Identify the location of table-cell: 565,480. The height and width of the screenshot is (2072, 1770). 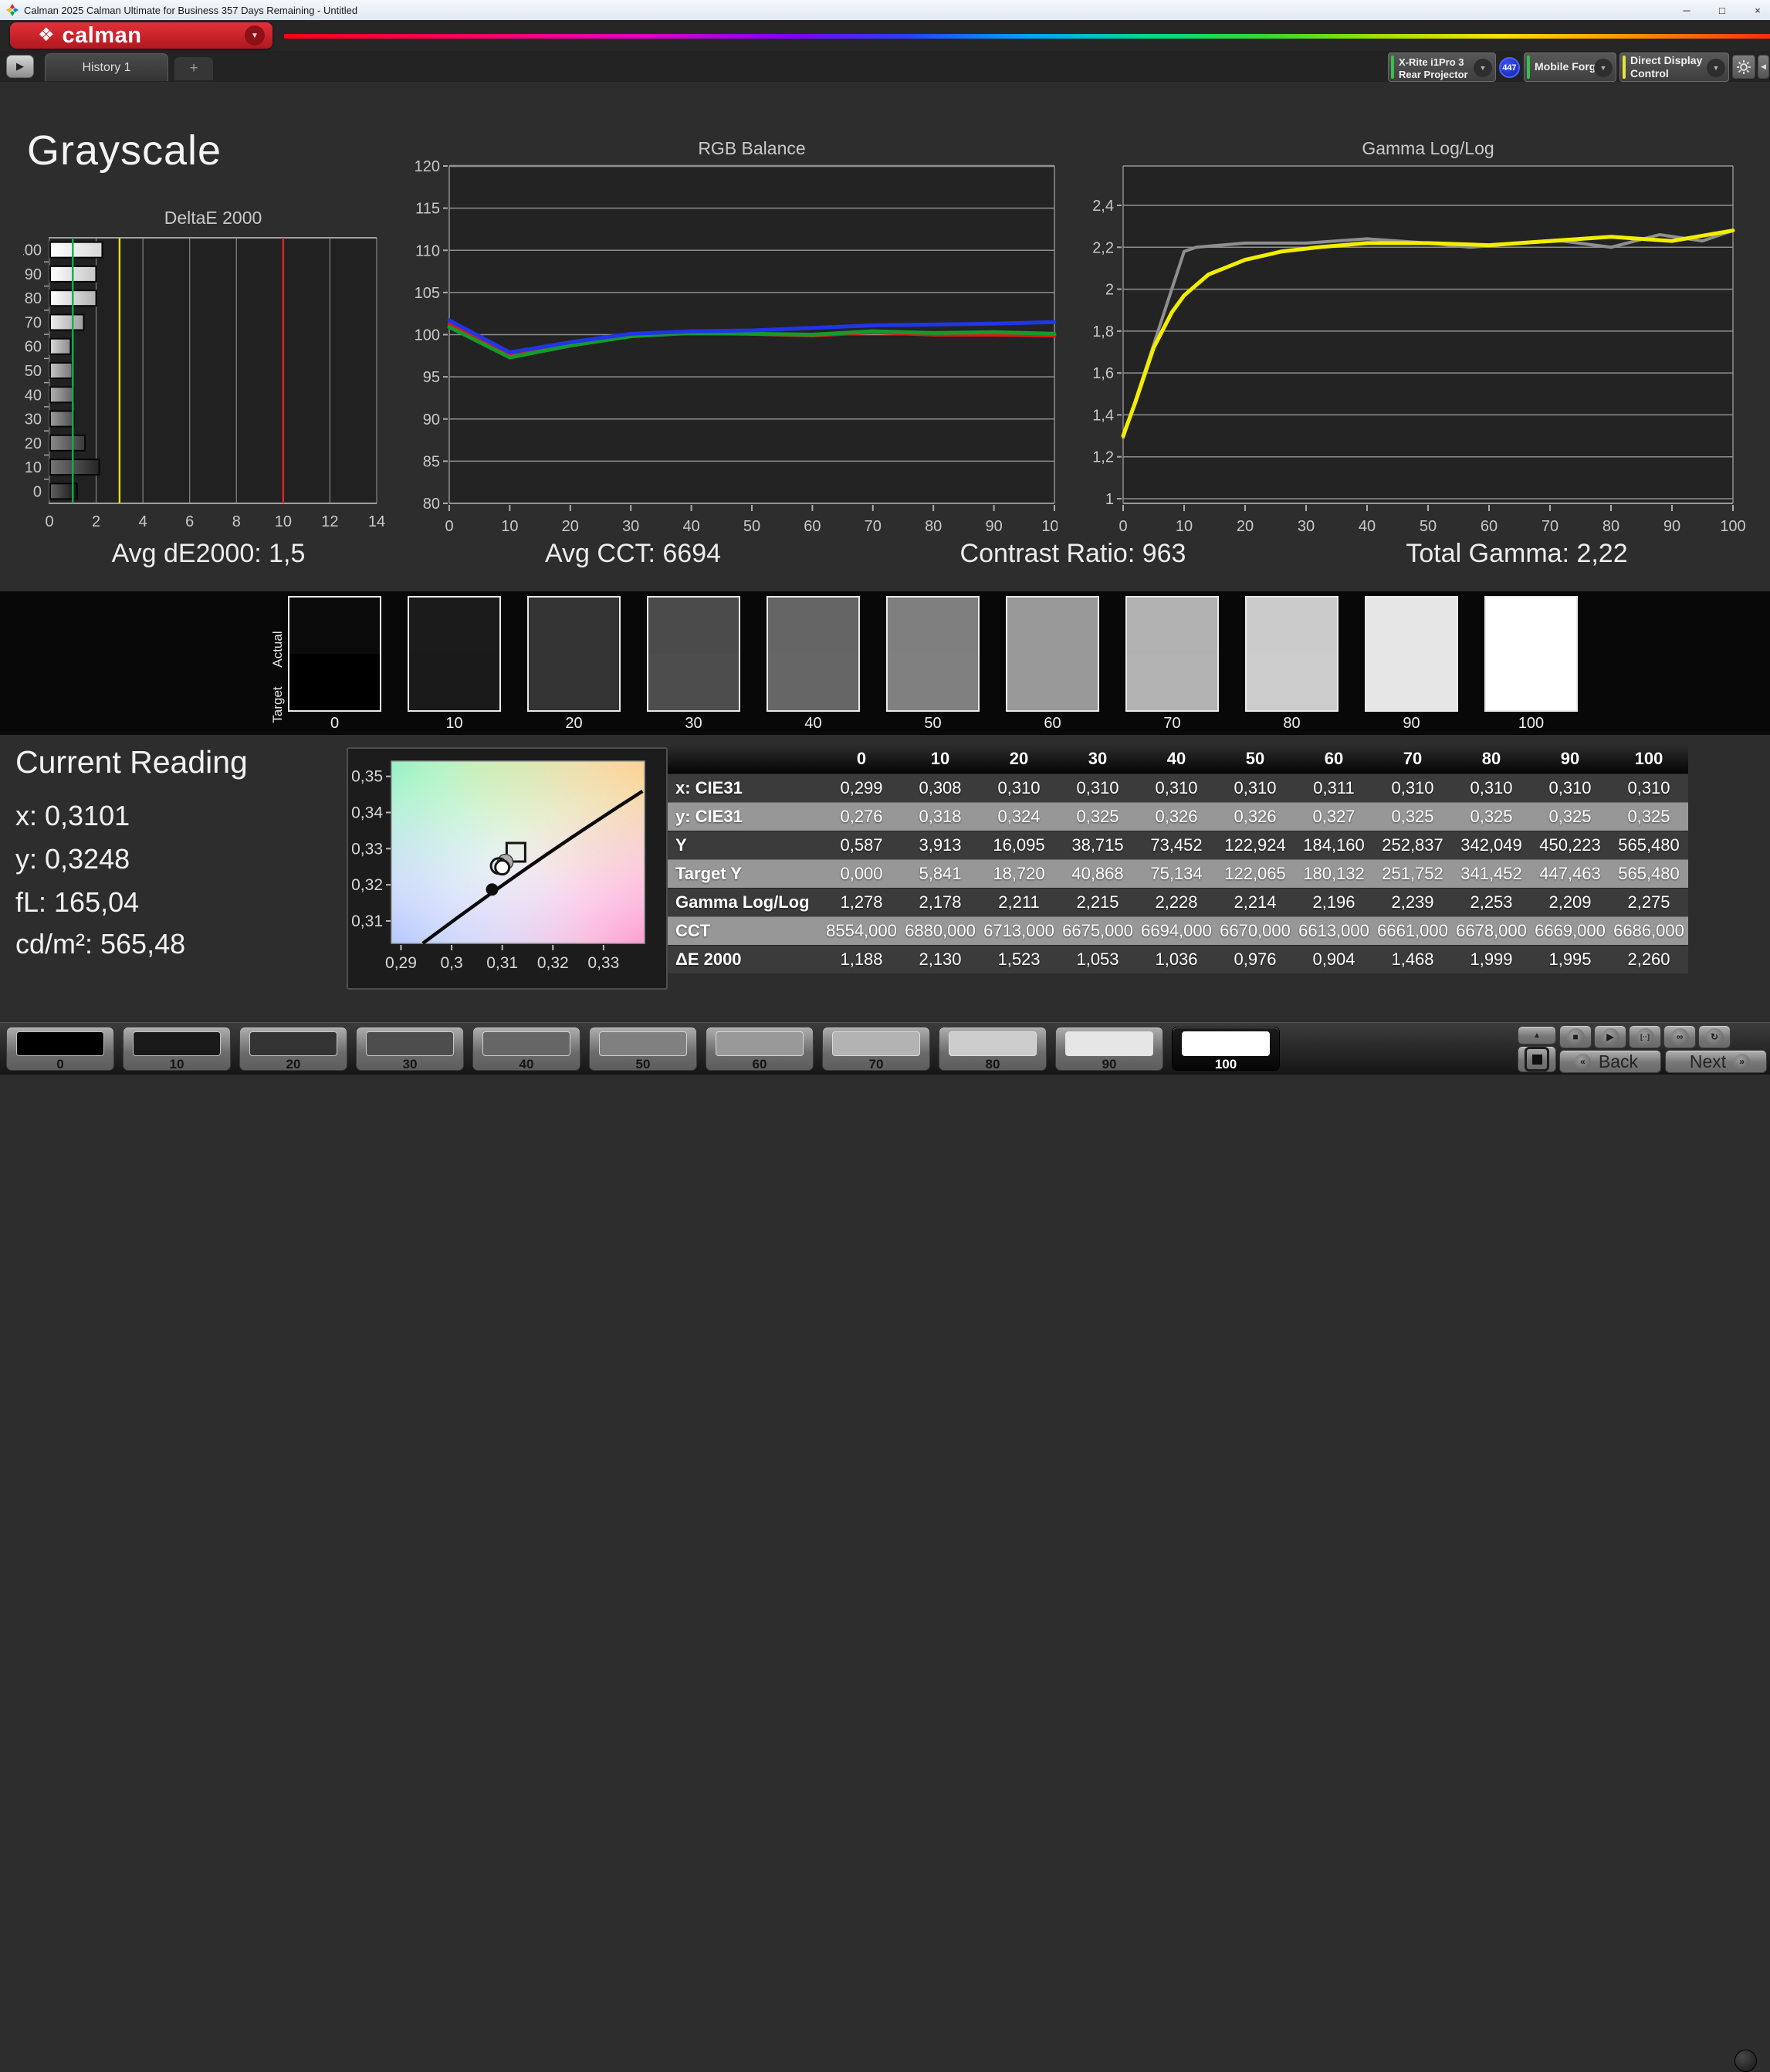
(1649, 873).